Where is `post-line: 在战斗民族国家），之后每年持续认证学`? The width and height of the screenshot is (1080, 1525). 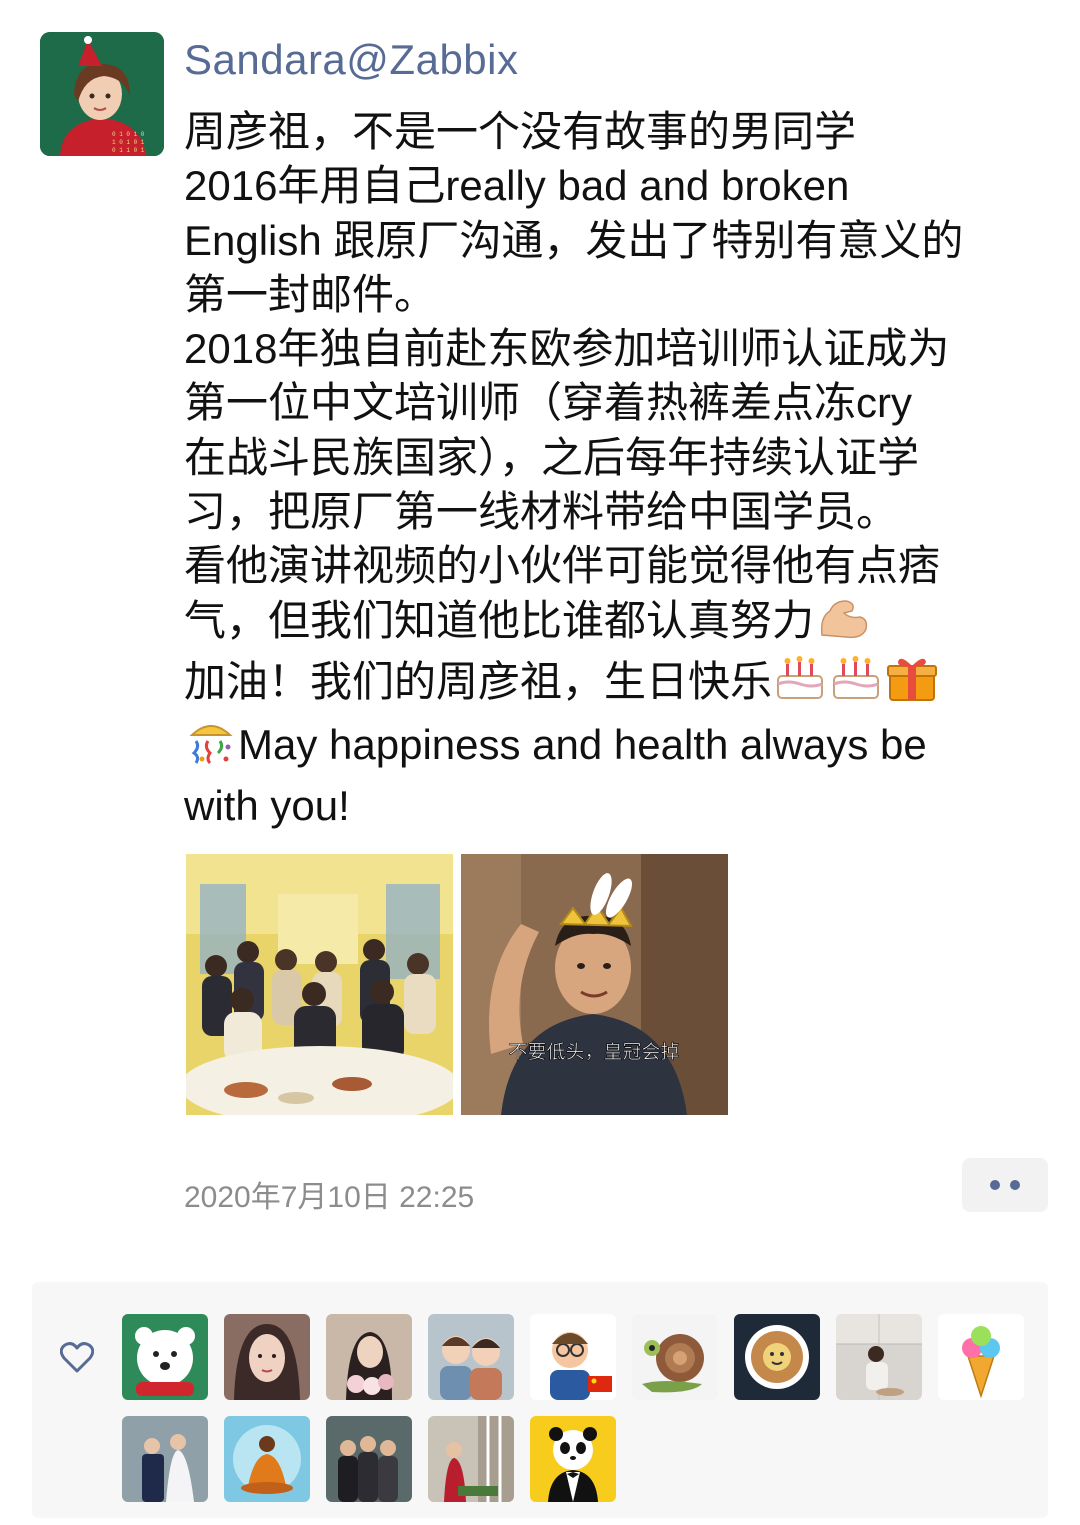
post-line: 在战斗民族国家），之后每年持续认证学 is located at coordinates (552, 457).